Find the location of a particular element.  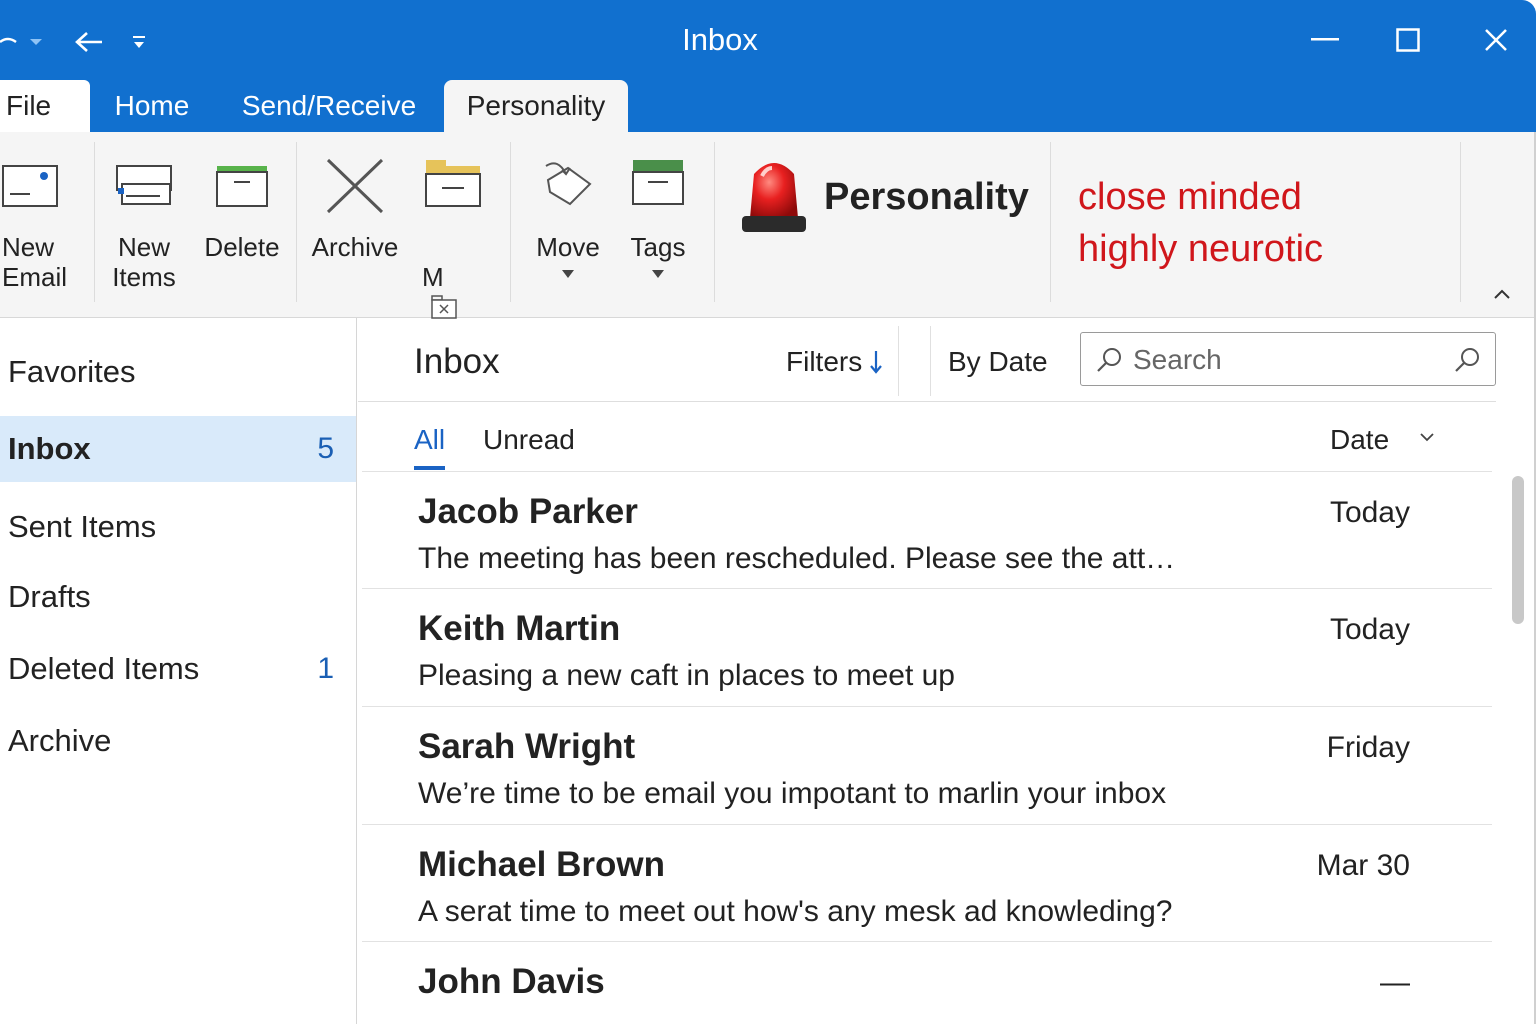

move-to-folder-button: M is located at coordinates (452, 225).